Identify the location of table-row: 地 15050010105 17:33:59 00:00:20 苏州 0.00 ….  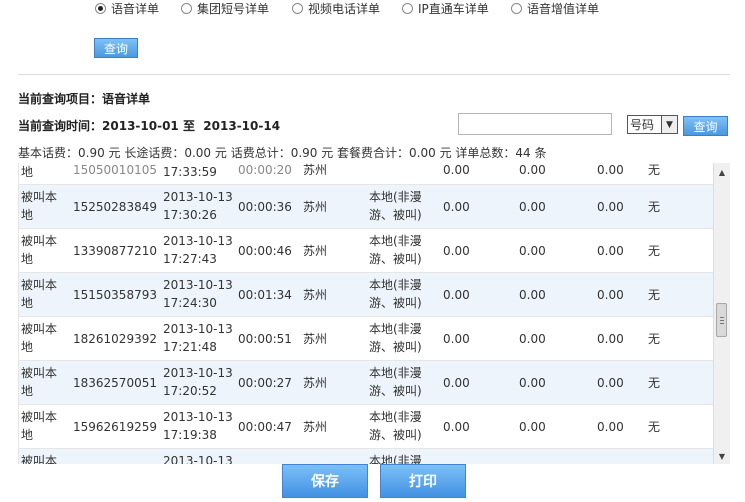
(366, 174).